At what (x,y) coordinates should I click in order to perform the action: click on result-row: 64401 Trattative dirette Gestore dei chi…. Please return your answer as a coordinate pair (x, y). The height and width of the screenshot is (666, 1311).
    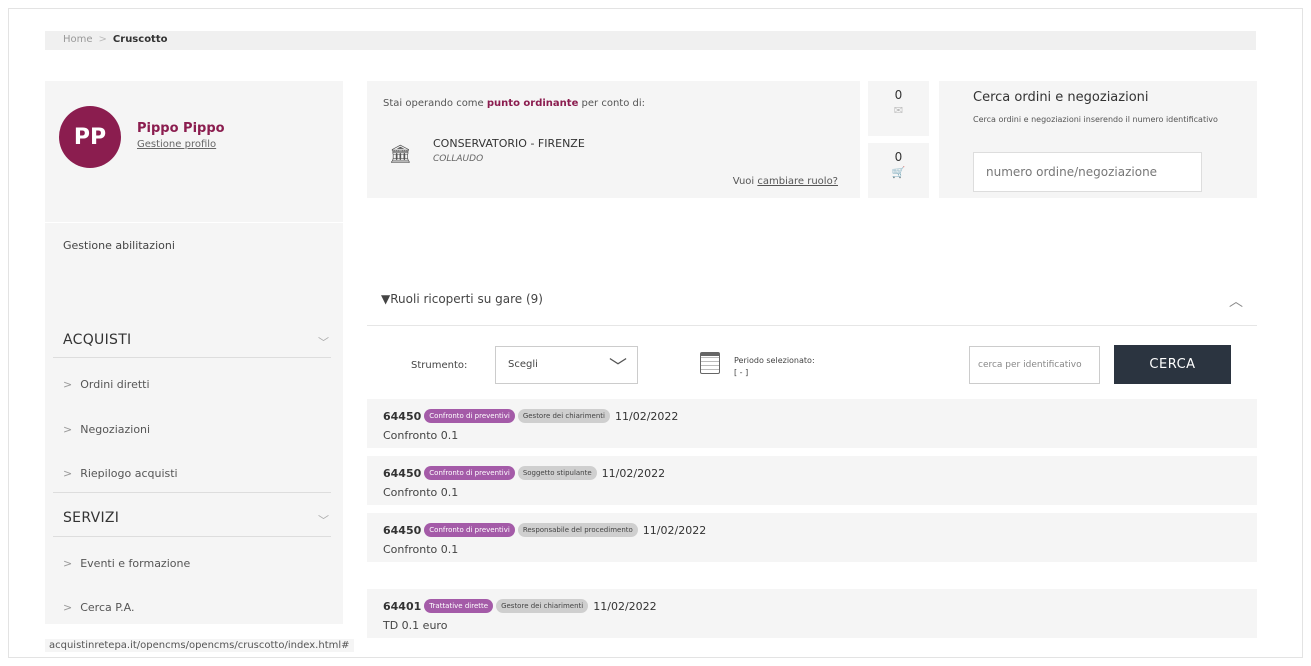
    Looking at the image, I should click on (812, 613).